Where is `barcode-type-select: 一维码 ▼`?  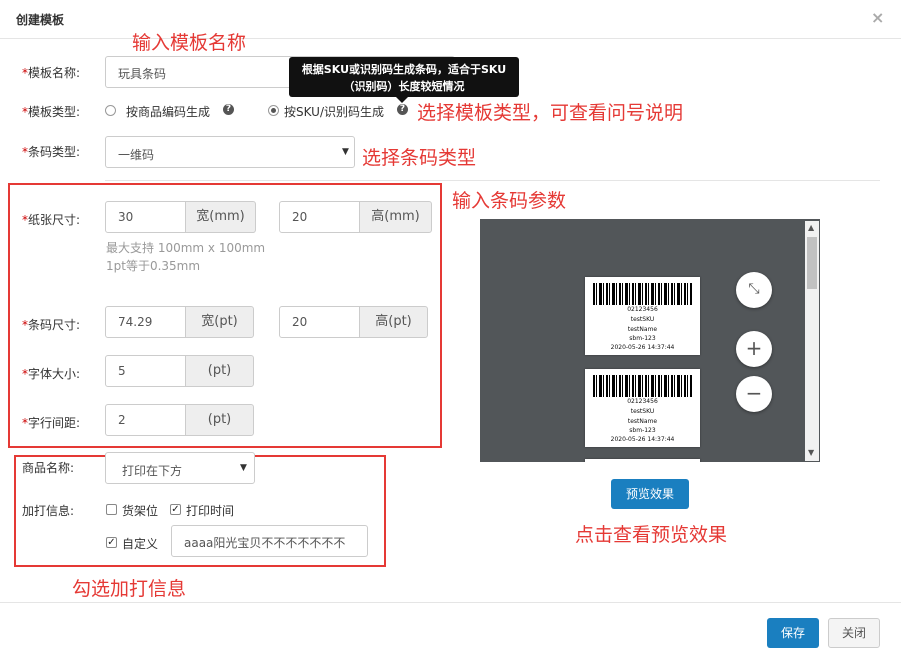
barcode-type-select: 一维码 ▼ is located at coordinates (230, 152).